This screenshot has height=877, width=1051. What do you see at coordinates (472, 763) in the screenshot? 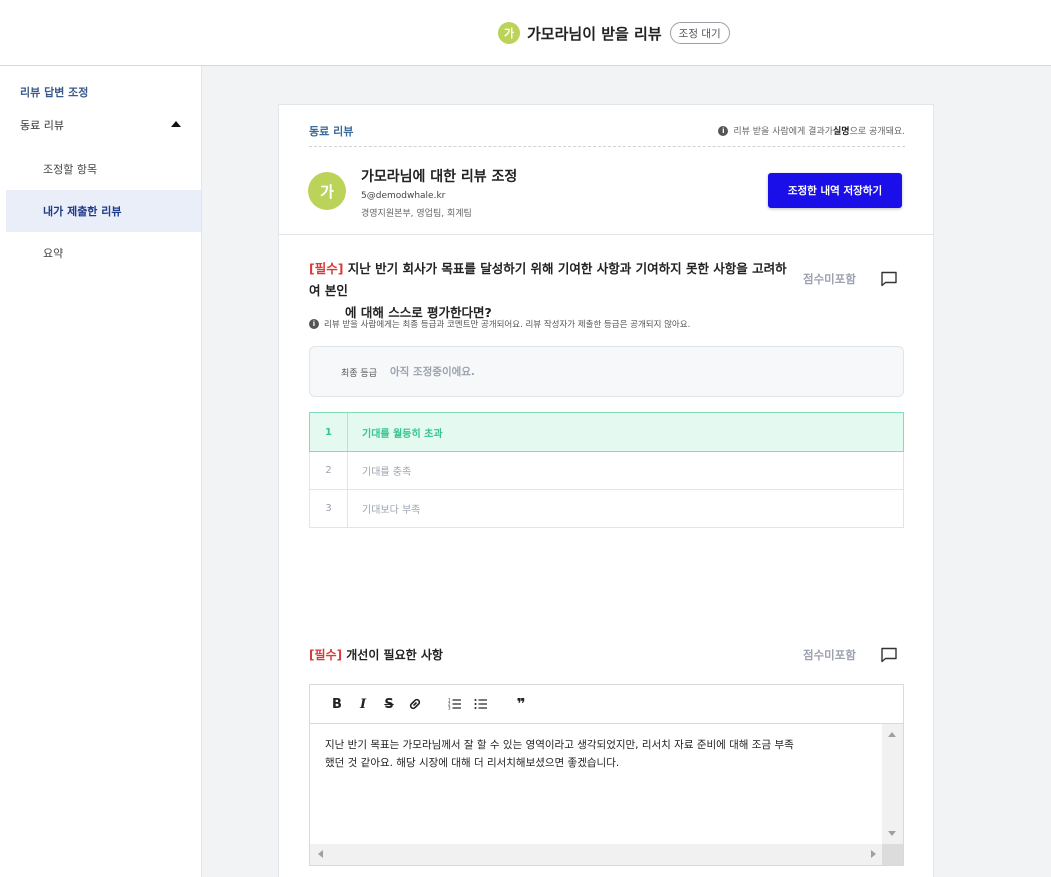
I see `answer-line-2: 했던 것 같아요. 해당 시장에 대해 더 리서치해보셨으면 좋겠습니다.` at bounding box center [472, 763].